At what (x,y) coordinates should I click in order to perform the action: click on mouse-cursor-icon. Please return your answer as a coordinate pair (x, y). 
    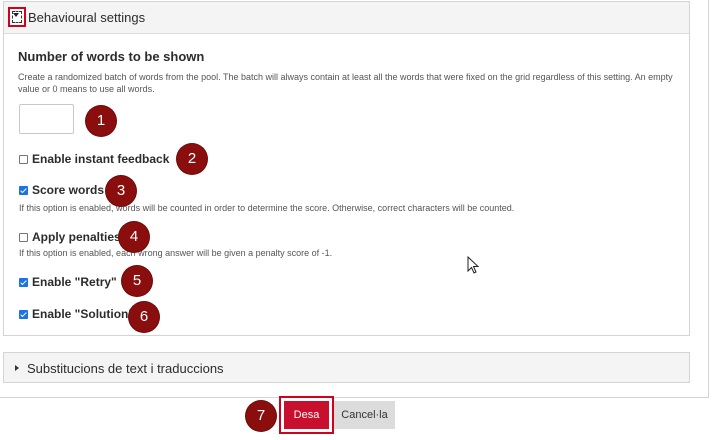
    Looking at the image, I should click on (473, 265).